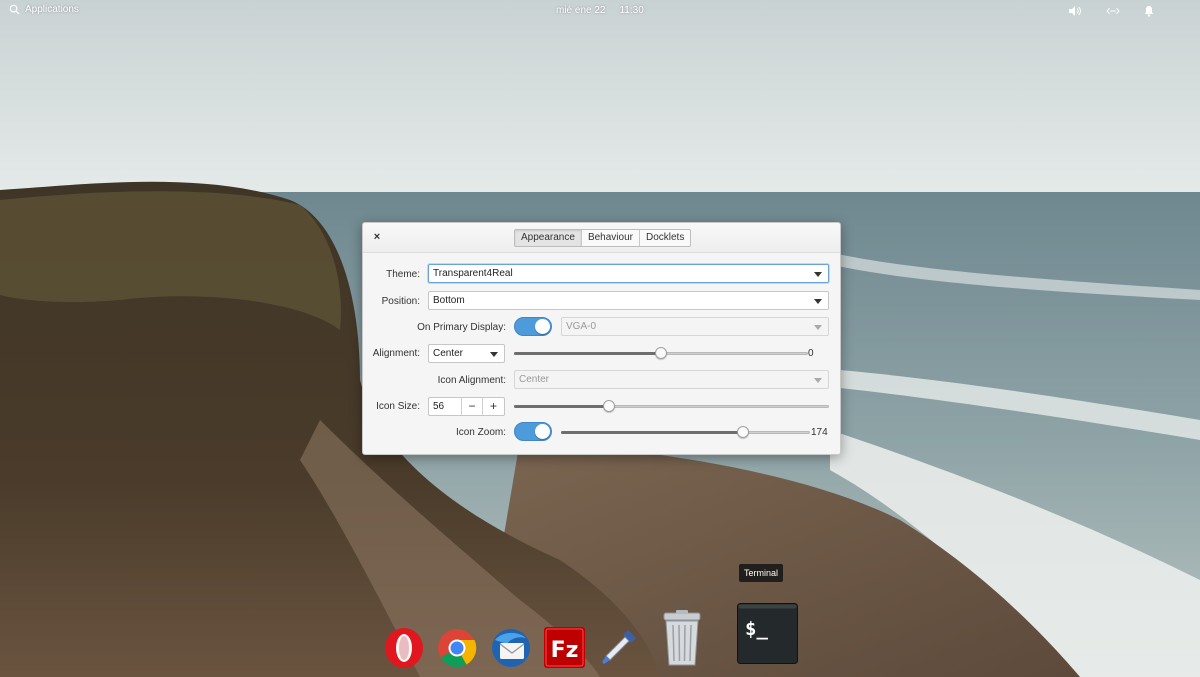 Image resolution: width=1200 pixels, height=677 pixels. I want to click on top-panel: Applications mié ene 22 11:30, so click(600, 11).